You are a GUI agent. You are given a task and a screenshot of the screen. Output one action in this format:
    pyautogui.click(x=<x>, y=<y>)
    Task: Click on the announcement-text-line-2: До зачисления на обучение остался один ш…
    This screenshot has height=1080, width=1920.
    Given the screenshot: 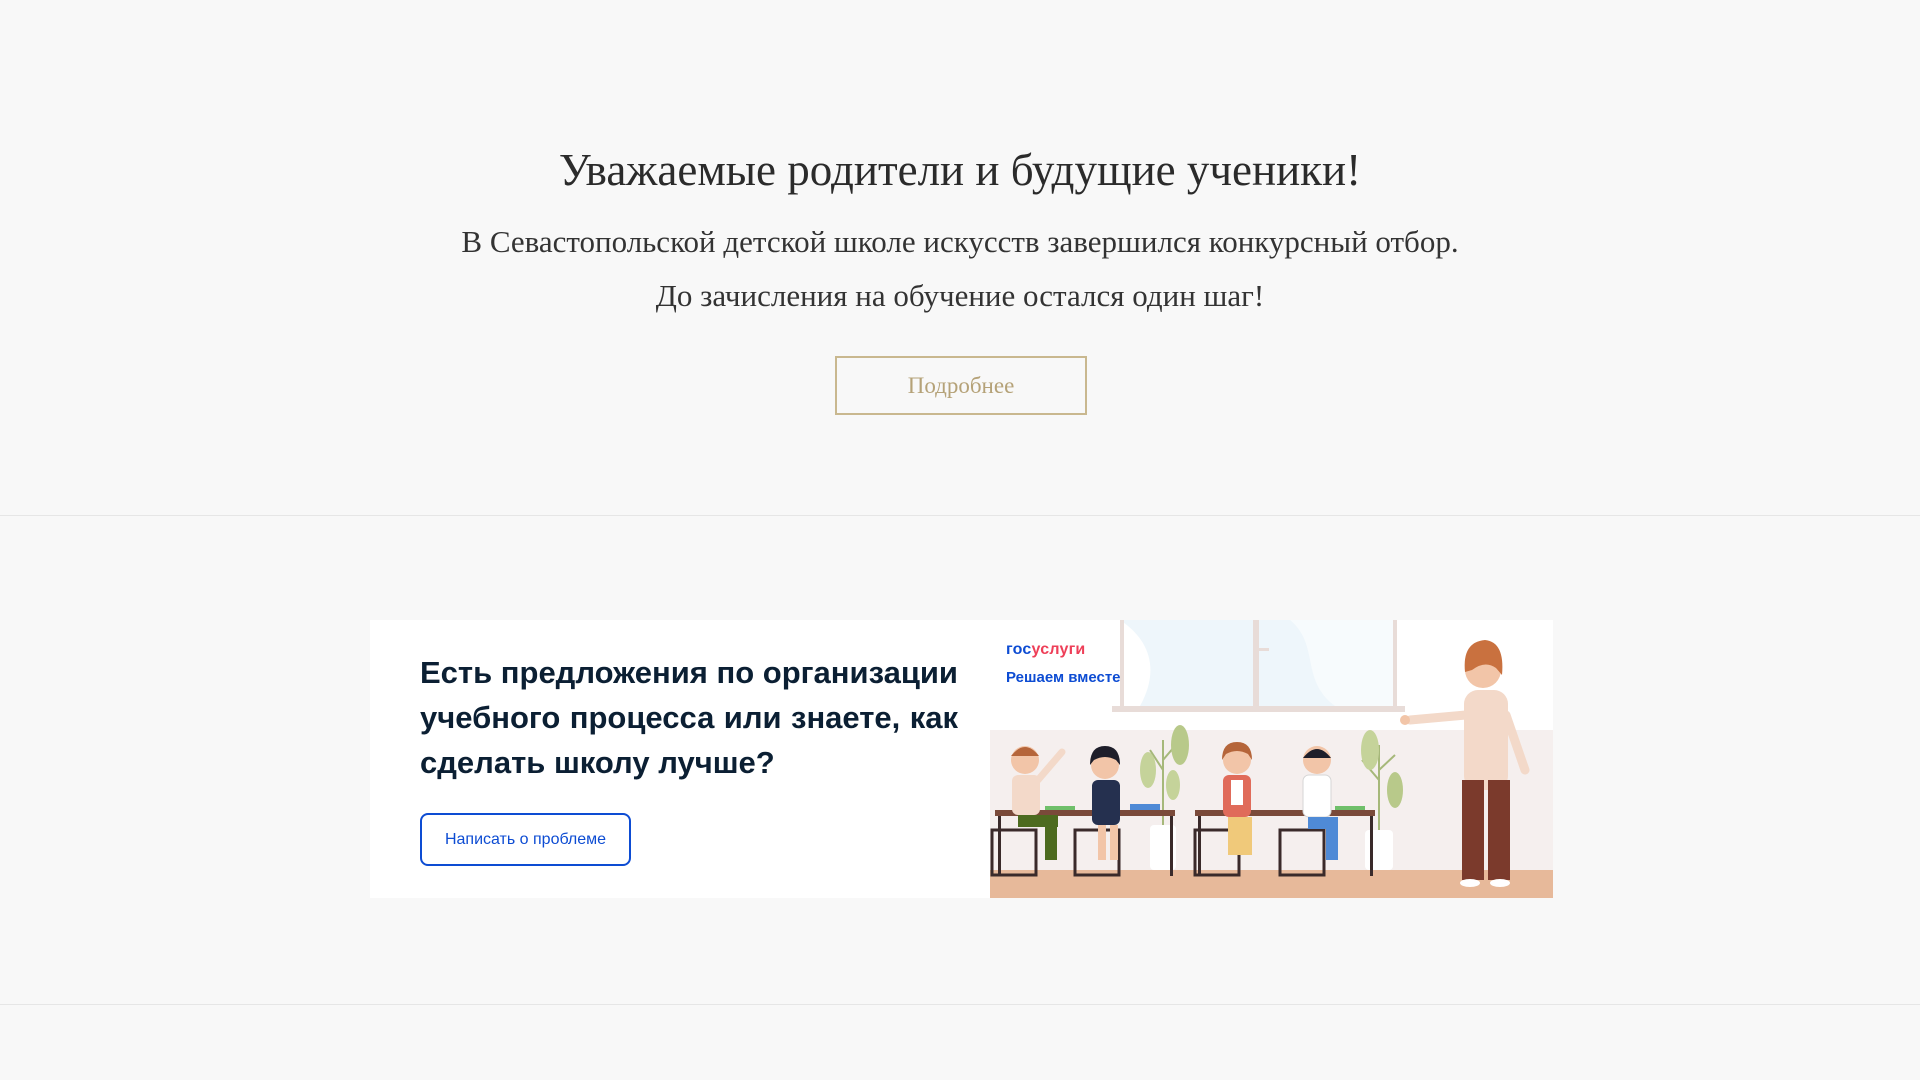 What is the action you would take?
    pyautogui.click(x=960, y=295)
    